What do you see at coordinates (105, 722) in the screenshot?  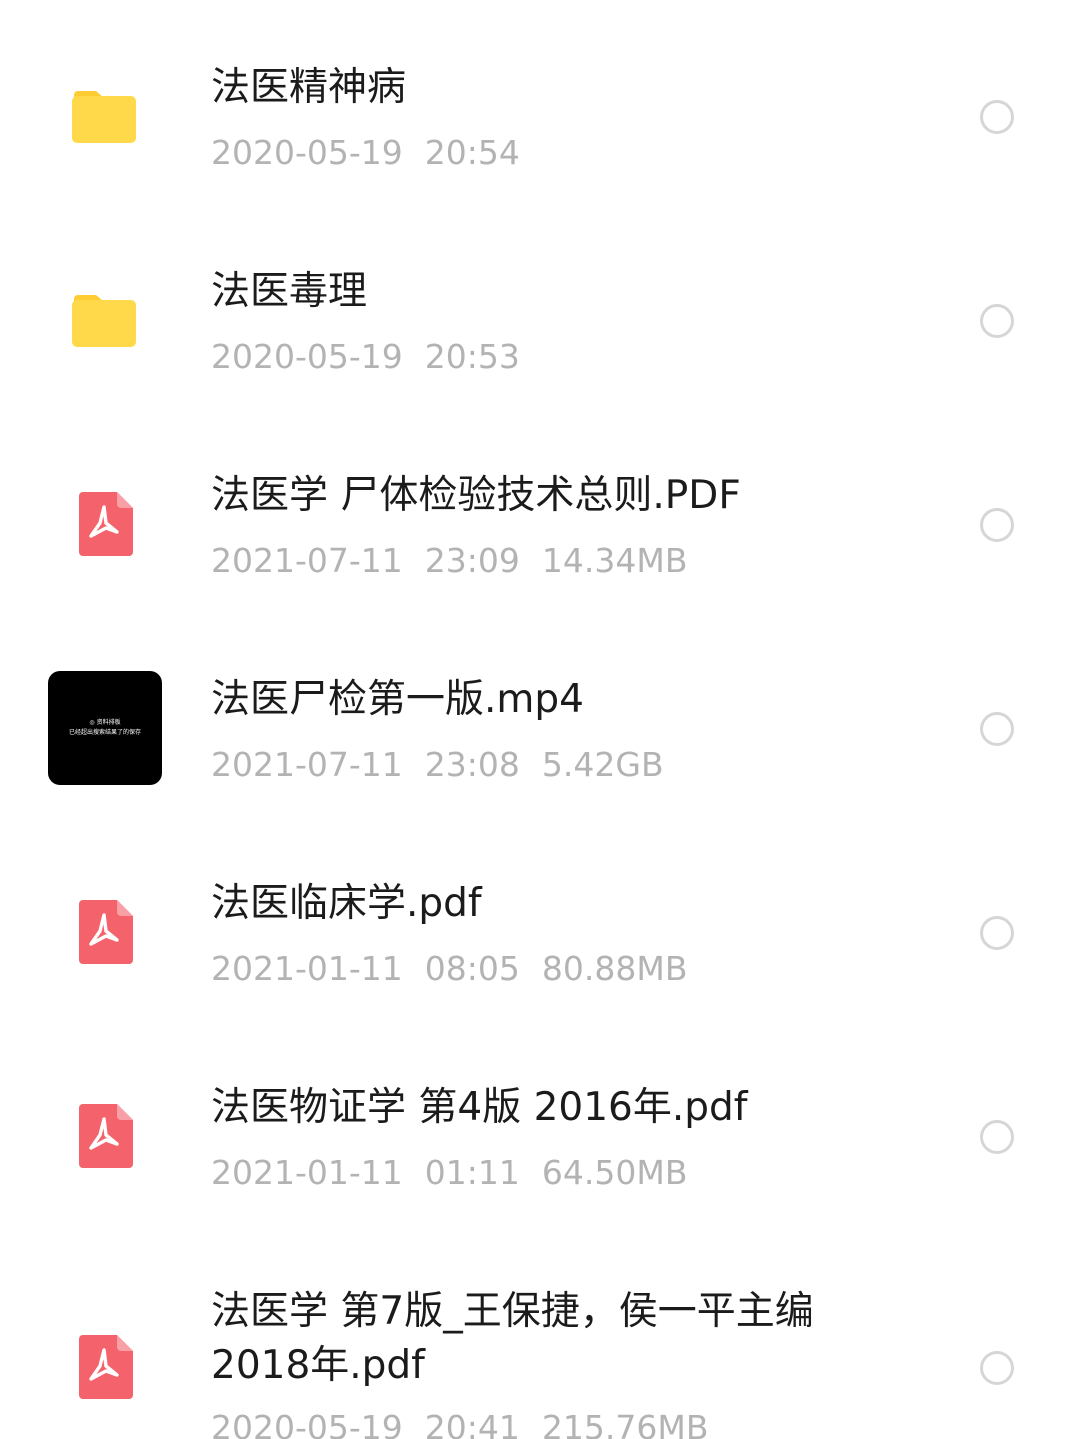 I see `thumbnail-caption: ◎ 资料排板` at bounding box center [105, 722].